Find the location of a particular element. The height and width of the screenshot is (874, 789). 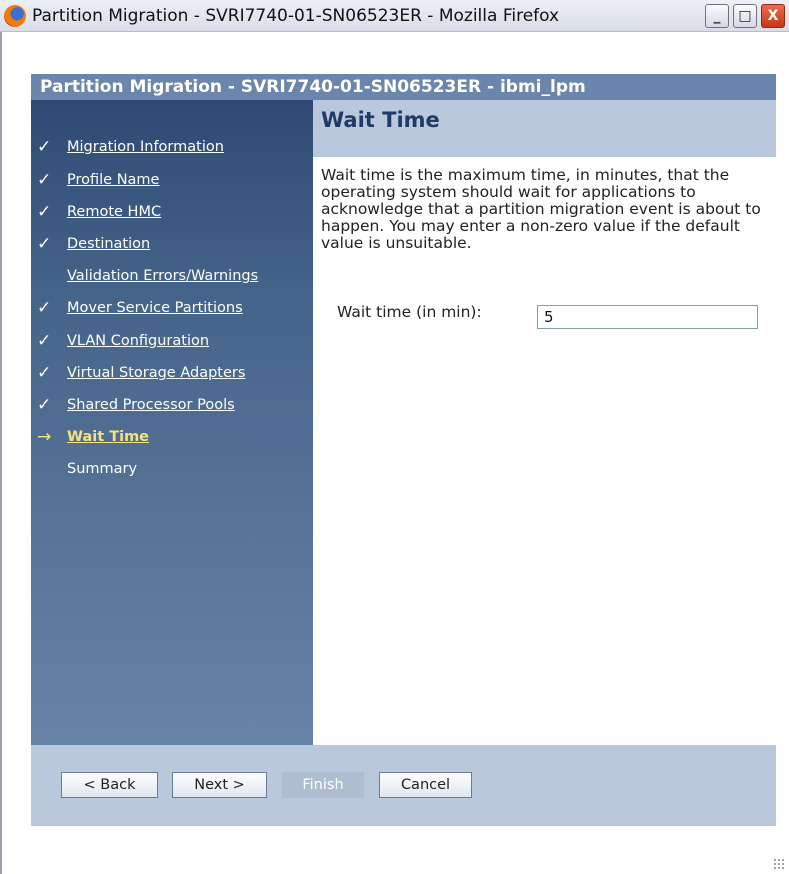

nav-item-wait-time: → Wait Time is located at coordinates (172, 438).